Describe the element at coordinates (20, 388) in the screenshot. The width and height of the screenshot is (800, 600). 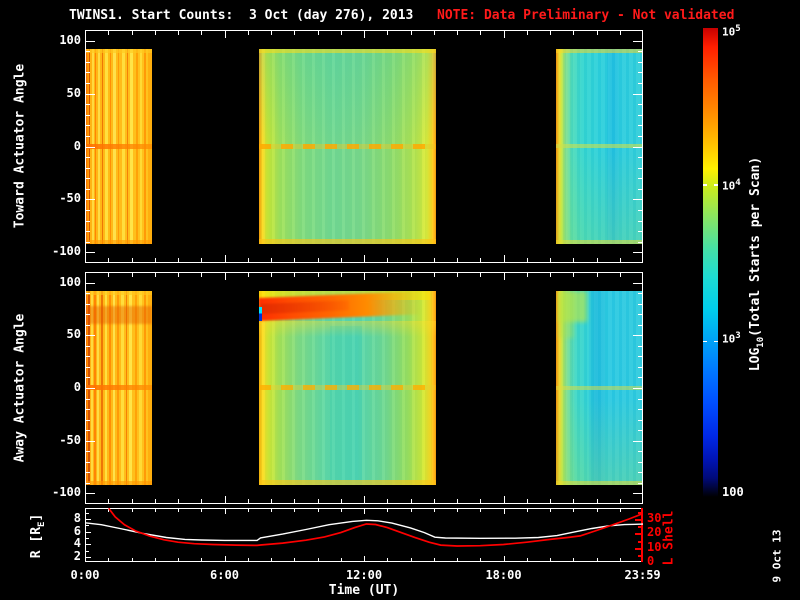
I see `away-axis-label: Away Actuator Angle` at that location.